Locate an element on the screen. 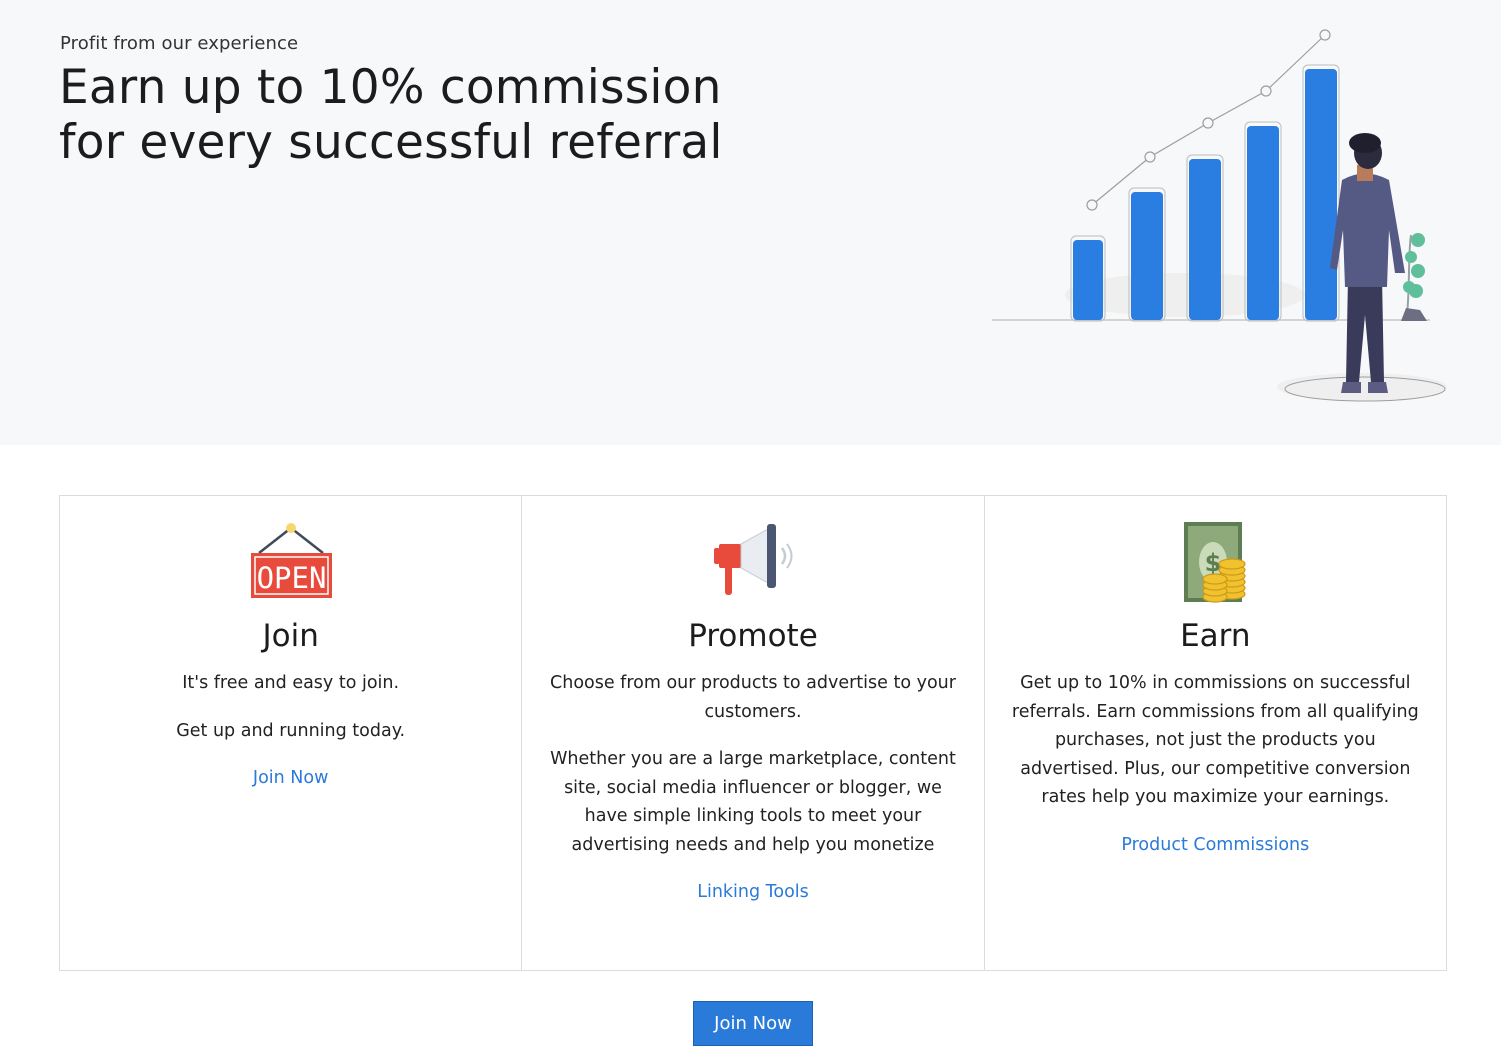 Image resolution: width=1501 pixels, height=1057 pixels. open-sign-icon: OPEN is located at coordinates (291, 560).